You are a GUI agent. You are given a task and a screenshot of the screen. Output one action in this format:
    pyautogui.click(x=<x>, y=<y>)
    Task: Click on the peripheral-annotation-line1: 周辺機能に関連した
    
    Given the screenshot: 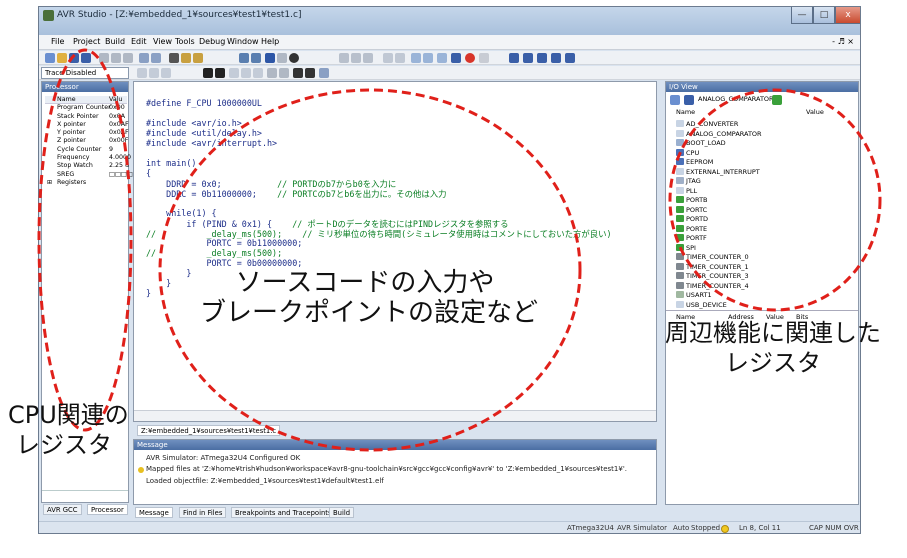 What is the action you would take?
    pyautogui.click(x=773, y=333)
    